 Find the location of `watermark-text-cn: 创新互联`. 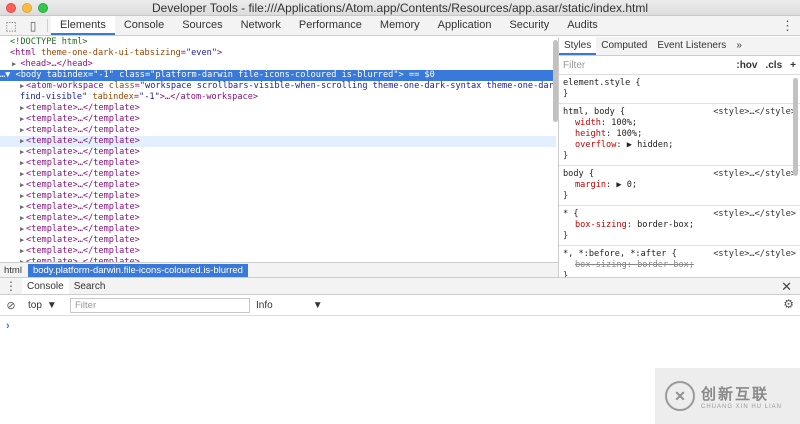

watermark-text-cn: 创新互联 is located at coordinates (735, 394).